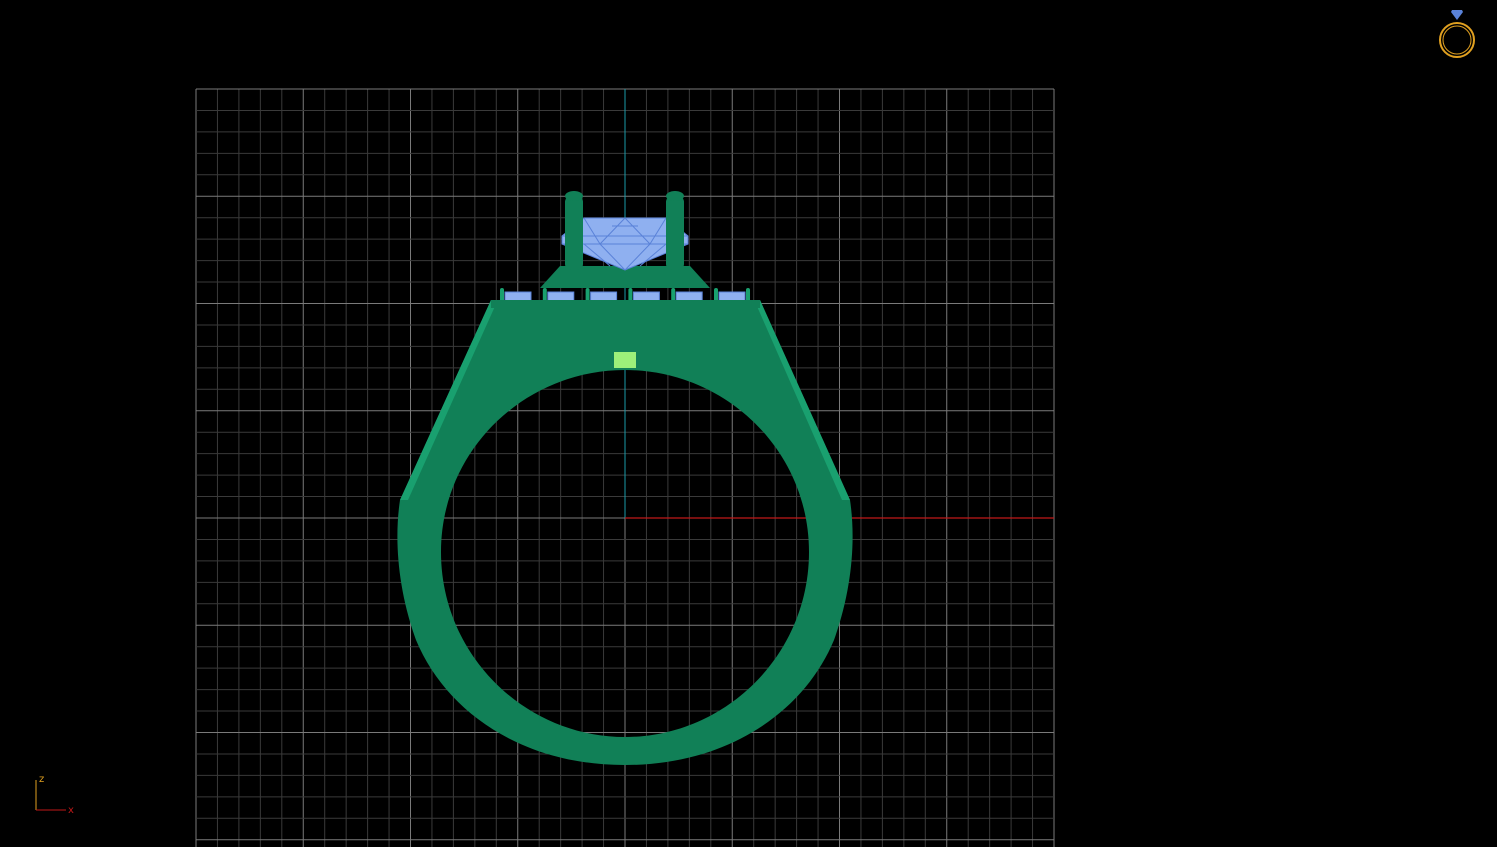 This screenshot has width=1497, height=847. What do you see at coordinates (71, 810) in the screenshot?
I see `triad-x-label: x` at bounding box center [71, 810].